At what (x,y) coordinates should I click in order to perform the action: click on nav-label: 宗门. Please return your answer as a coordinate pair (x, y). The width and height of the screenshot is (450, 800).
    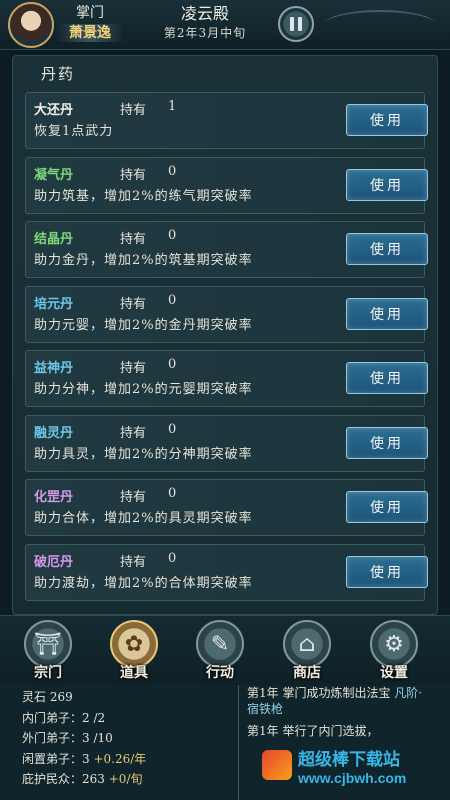
    Looking at the image, I should click on (48, 673).